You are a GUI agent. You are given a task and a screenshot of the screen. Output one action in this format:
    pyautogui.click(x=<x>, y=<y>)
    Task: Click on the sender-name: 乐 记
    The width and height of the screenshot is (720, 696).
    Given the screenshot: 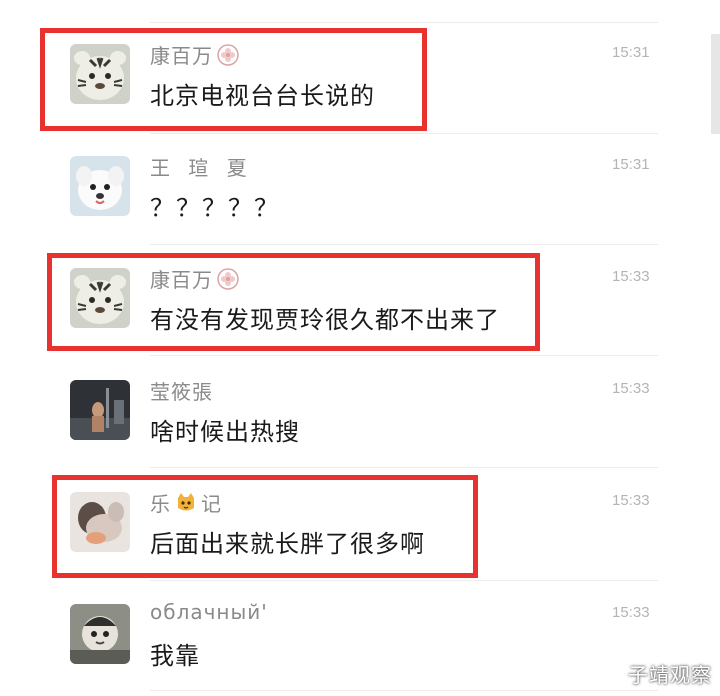 What is the action you would take?
    pyautogui.click(x=186, y=502)
    